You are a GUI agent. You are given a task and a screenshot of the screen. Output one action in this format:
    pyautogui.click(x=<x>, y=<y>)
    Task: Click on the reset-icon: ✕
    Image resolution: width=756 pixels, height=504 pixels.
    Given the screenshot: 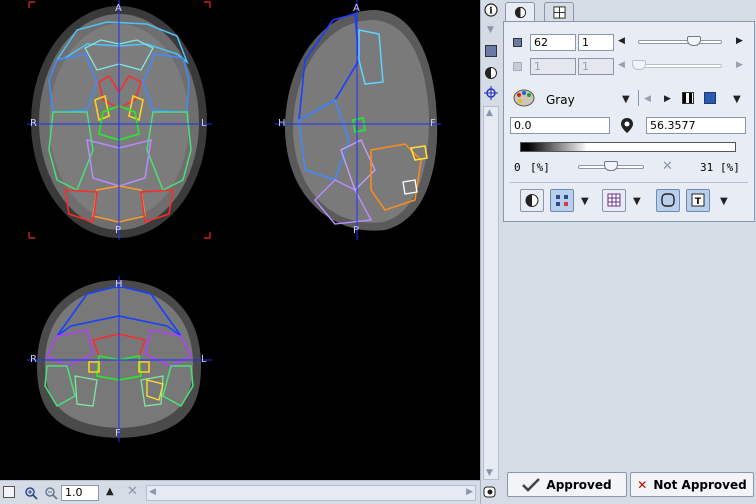 What is the action you would take?
    pyautogui.click(x=667, y=166)
    